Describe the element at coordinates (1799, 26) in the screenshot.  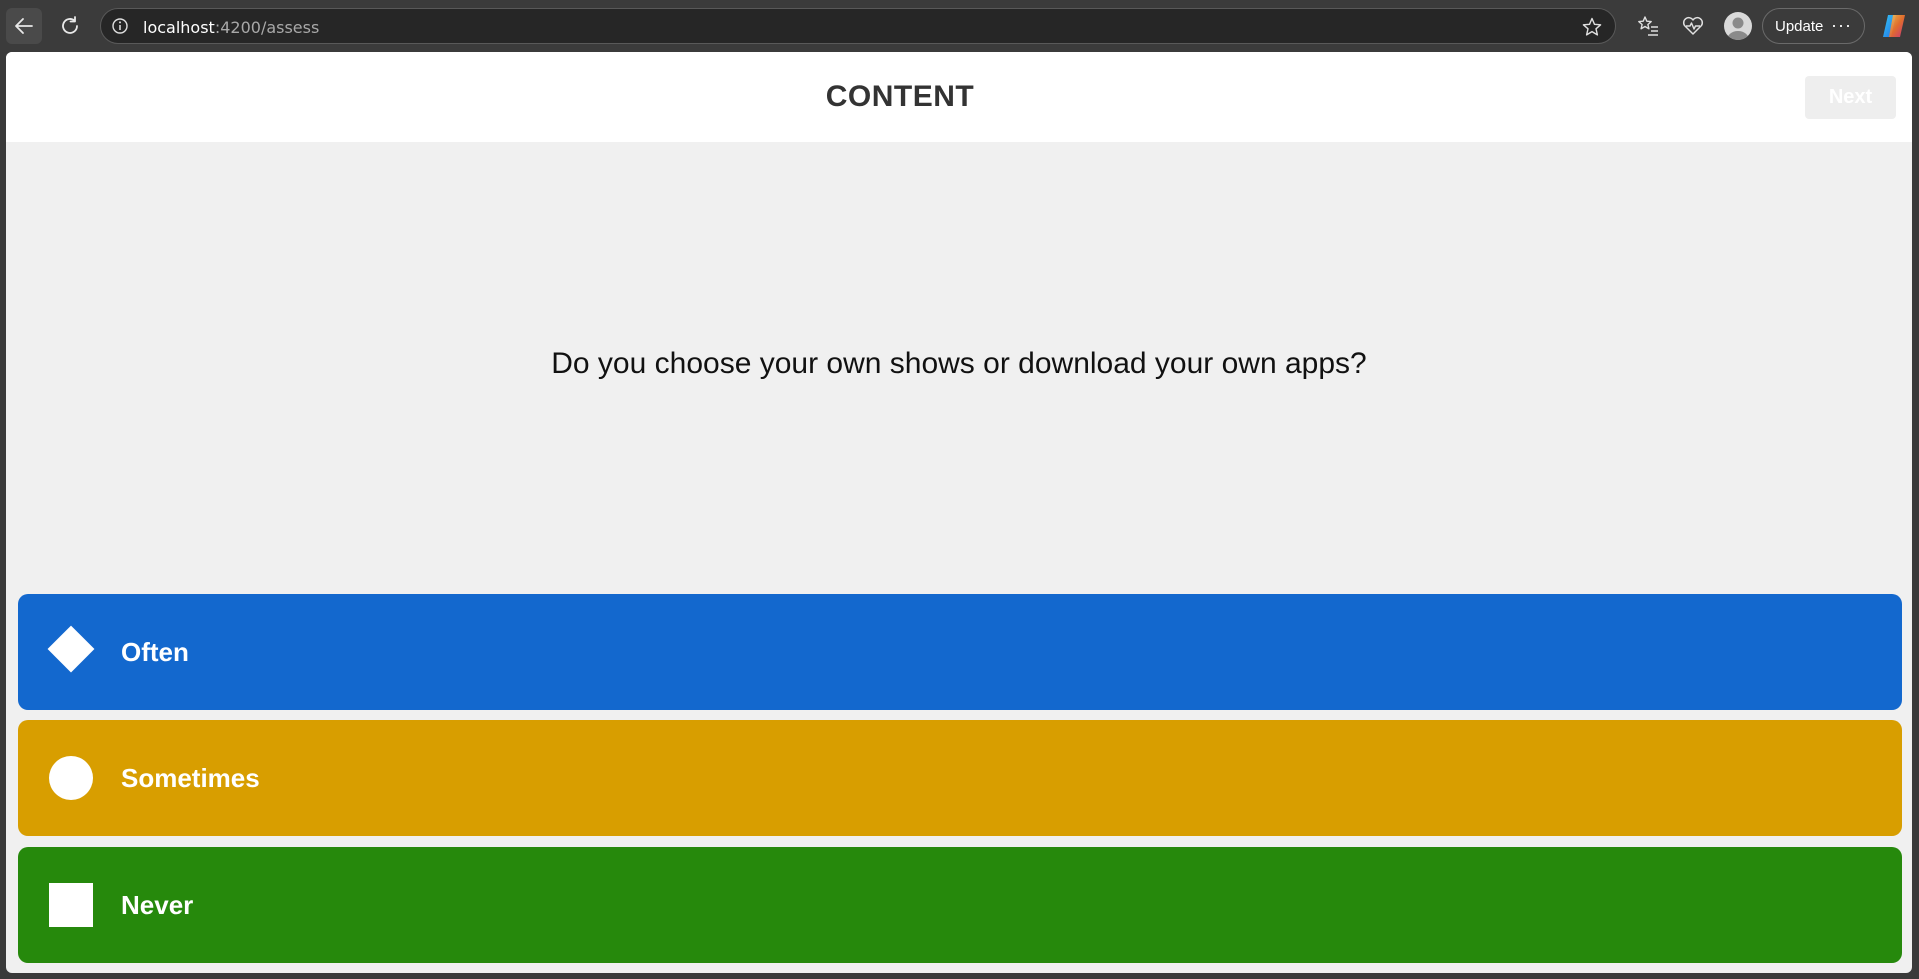
I see `update-label: Update` at that location.